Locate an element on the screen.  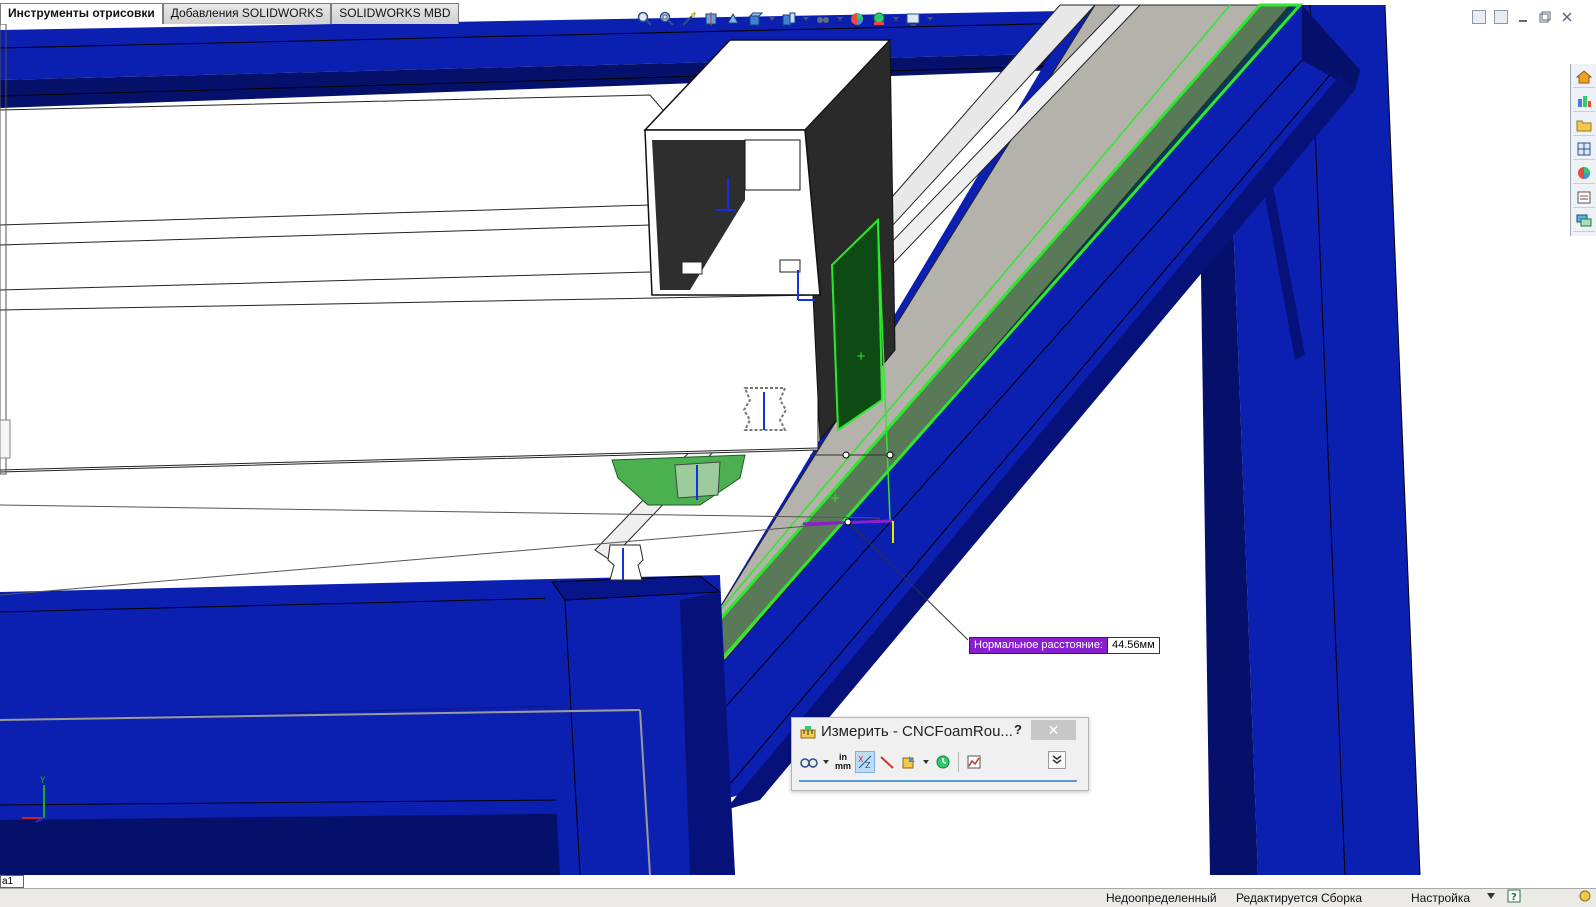
units-mm-label: mm is located at coordinates (842, 766).